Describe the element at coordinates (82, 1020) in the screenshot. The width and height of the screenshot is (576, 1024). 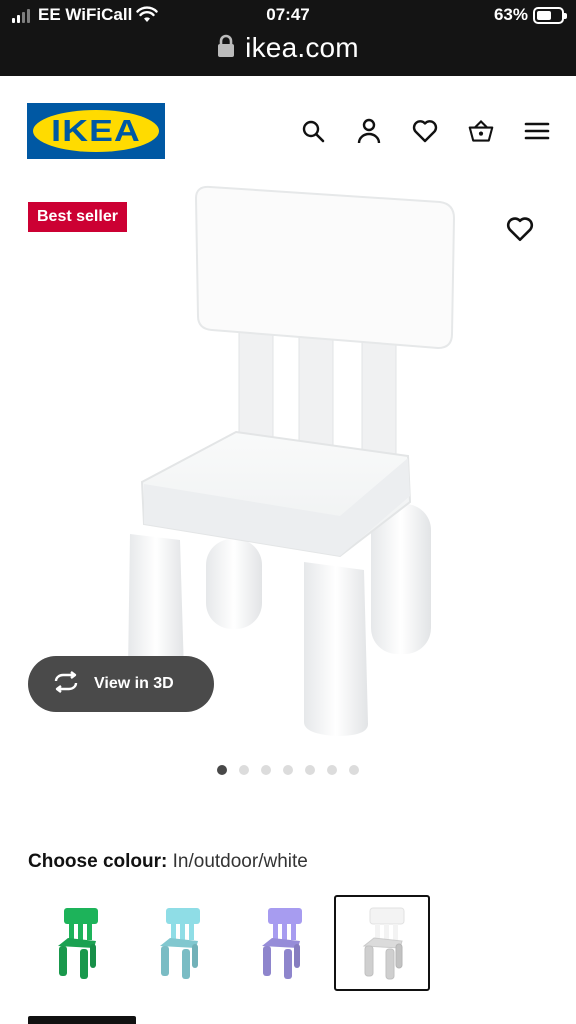
I see `product-name-clipped` at that location.